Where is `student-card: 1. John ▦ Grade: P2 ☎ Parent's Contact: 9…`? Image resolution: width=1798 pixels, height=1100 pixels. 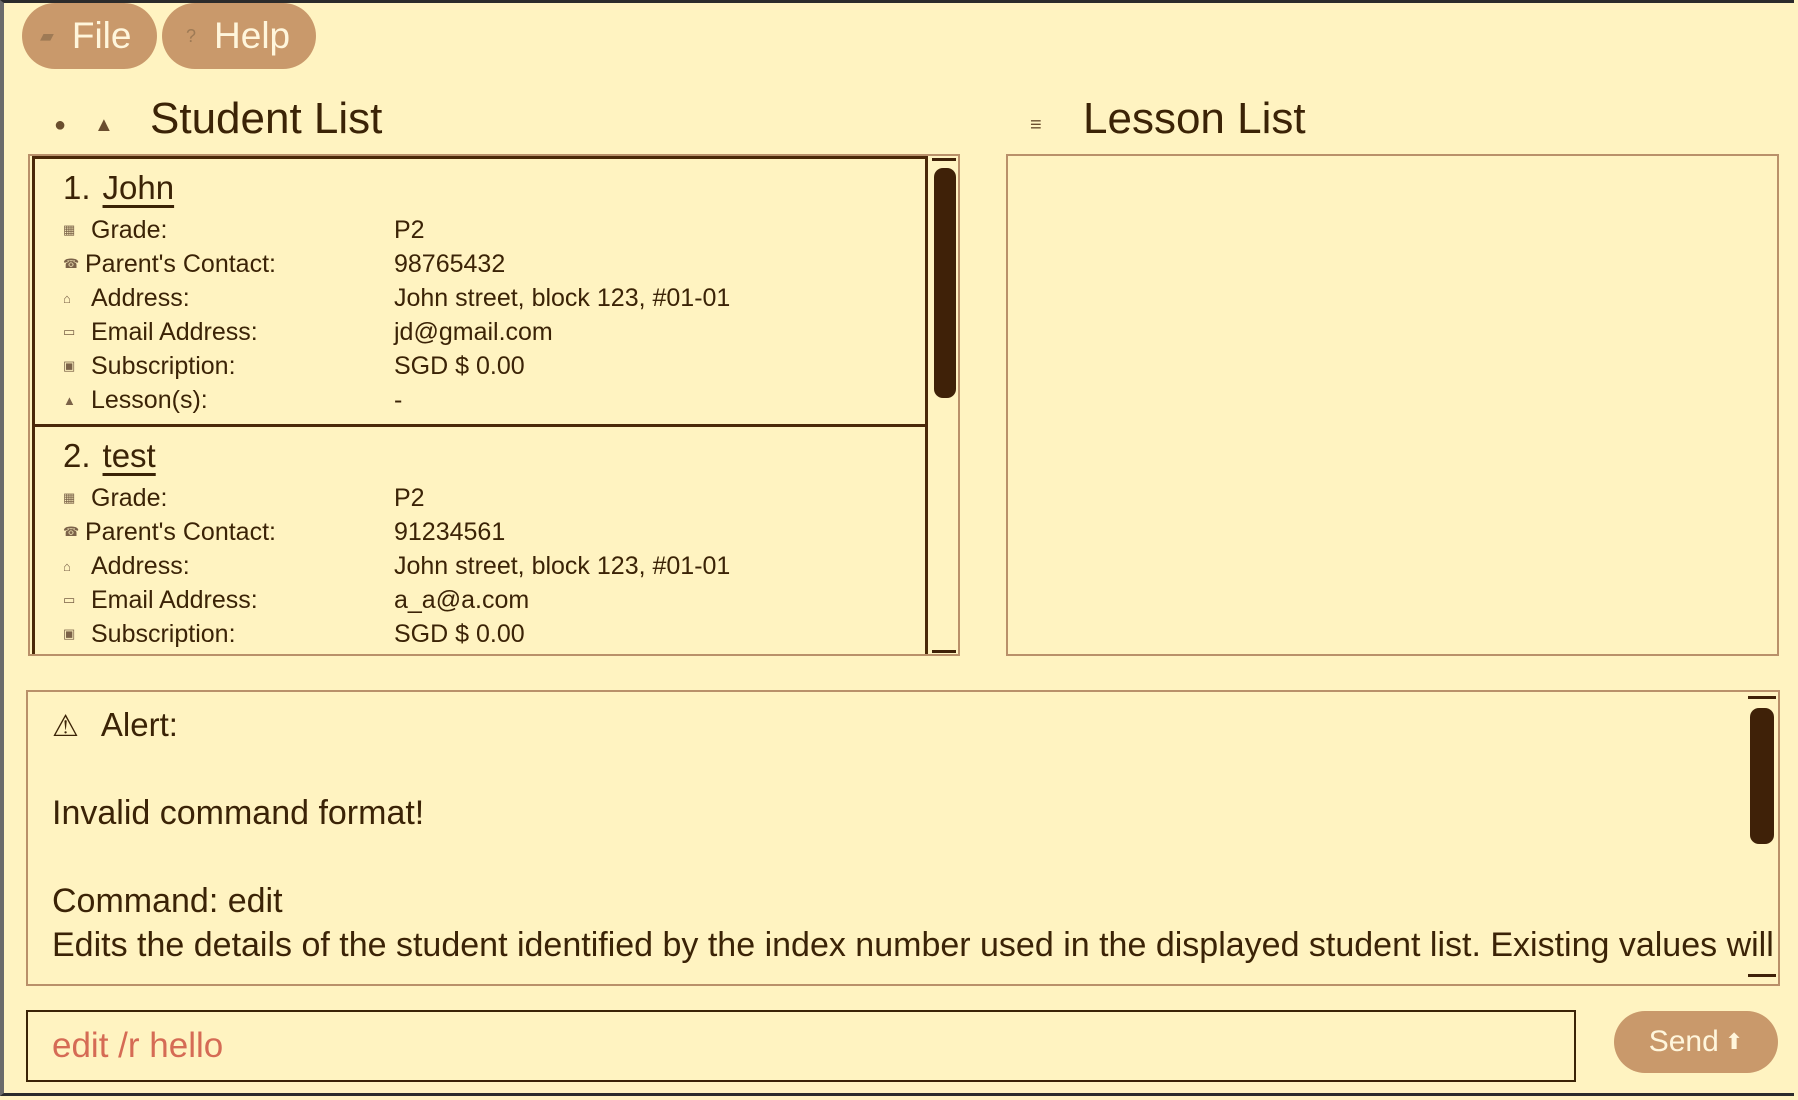
student-card: 1. John ▦ Grade: P2 ☎ Parent's Contact: 9… is located at coordinates (480, 292).